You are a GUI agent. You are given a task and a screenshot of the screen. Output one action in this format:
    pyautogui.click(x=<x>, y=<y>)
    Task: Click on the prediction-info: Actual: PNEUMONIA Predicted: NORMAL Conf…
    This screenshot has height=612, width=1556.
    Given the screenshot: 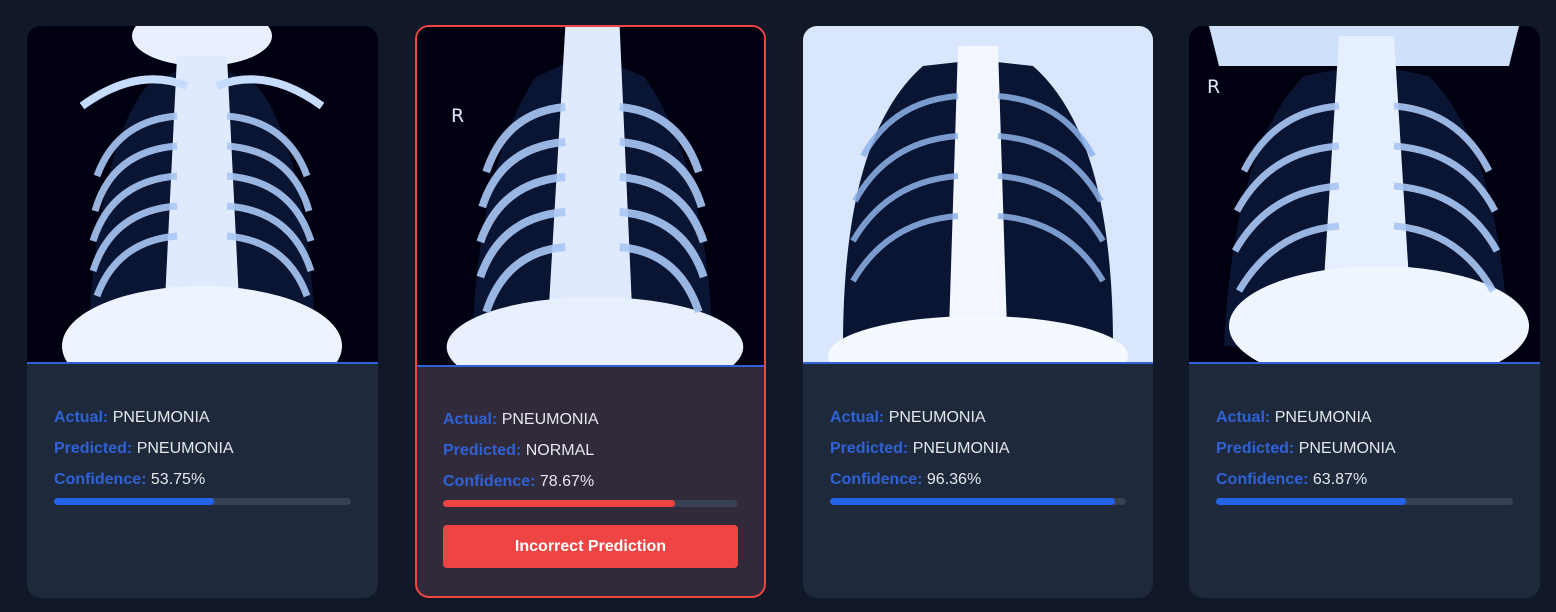 What is the action you would take?
    pyautogui.click(x=590, y=489)
    